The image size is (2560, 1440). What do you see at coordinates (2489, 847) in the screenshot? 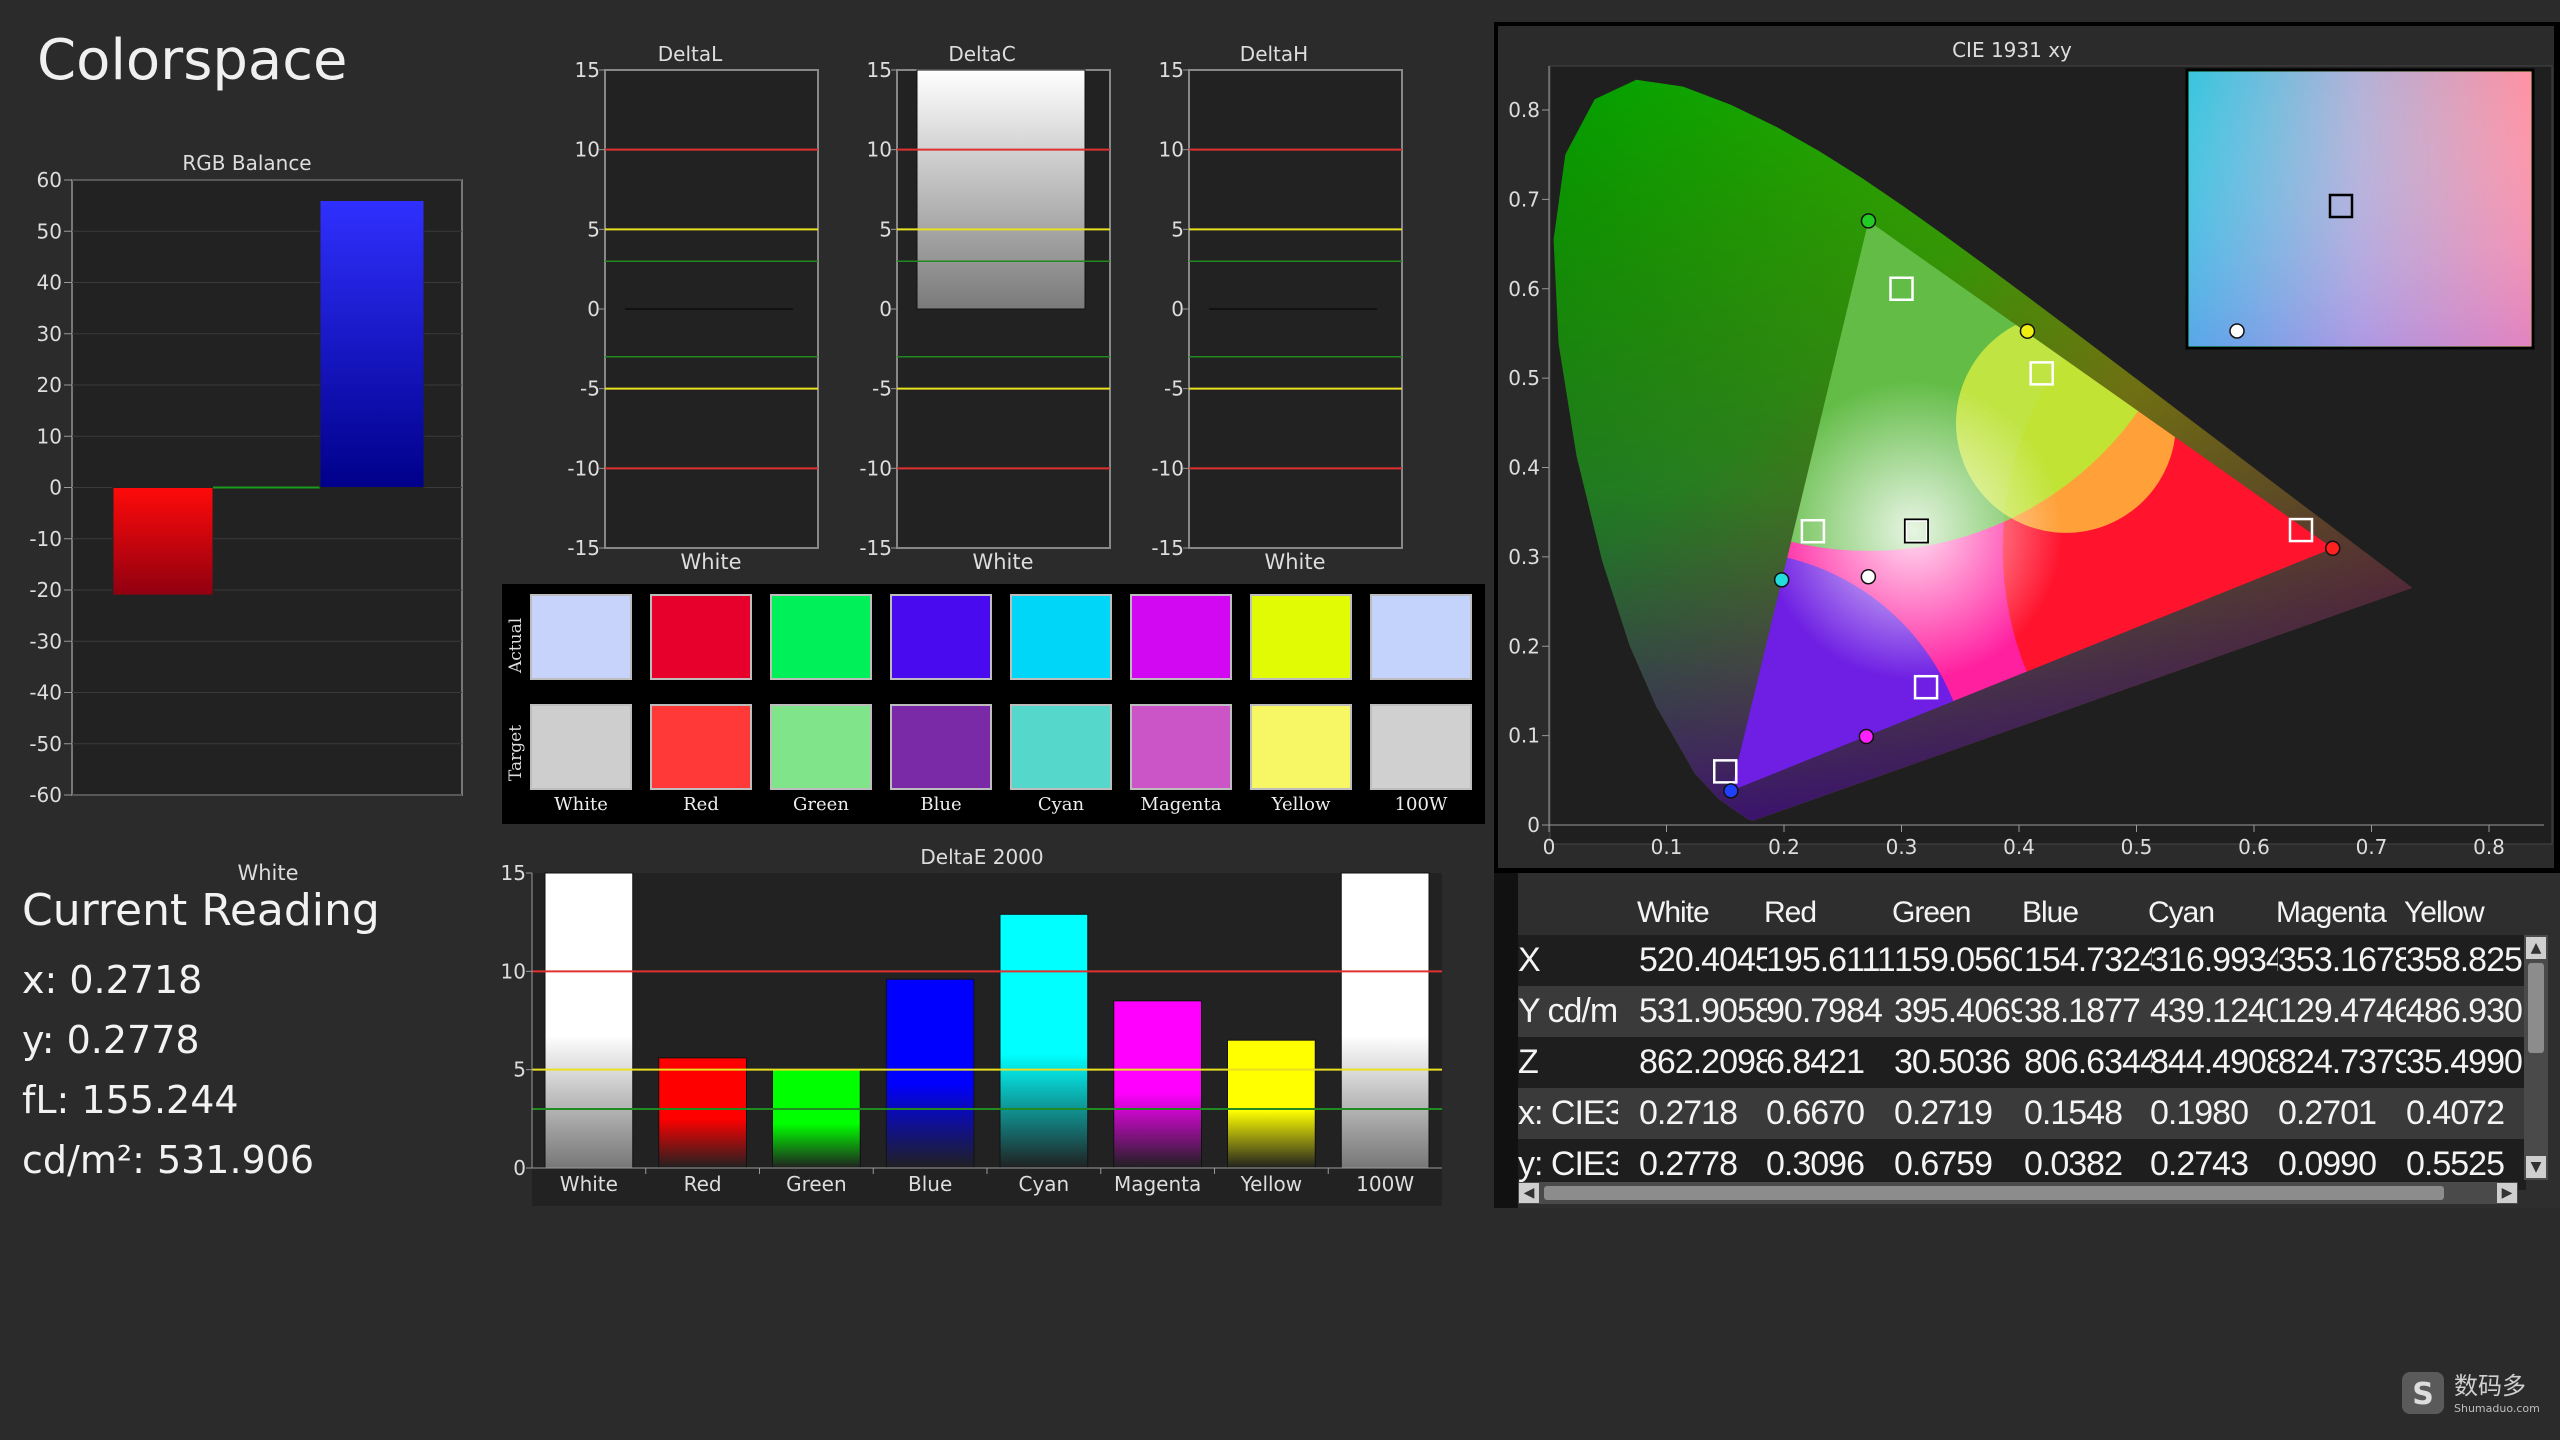
I see `cie-x-tick-label: 0.8` at bounding box center [2489, 847].